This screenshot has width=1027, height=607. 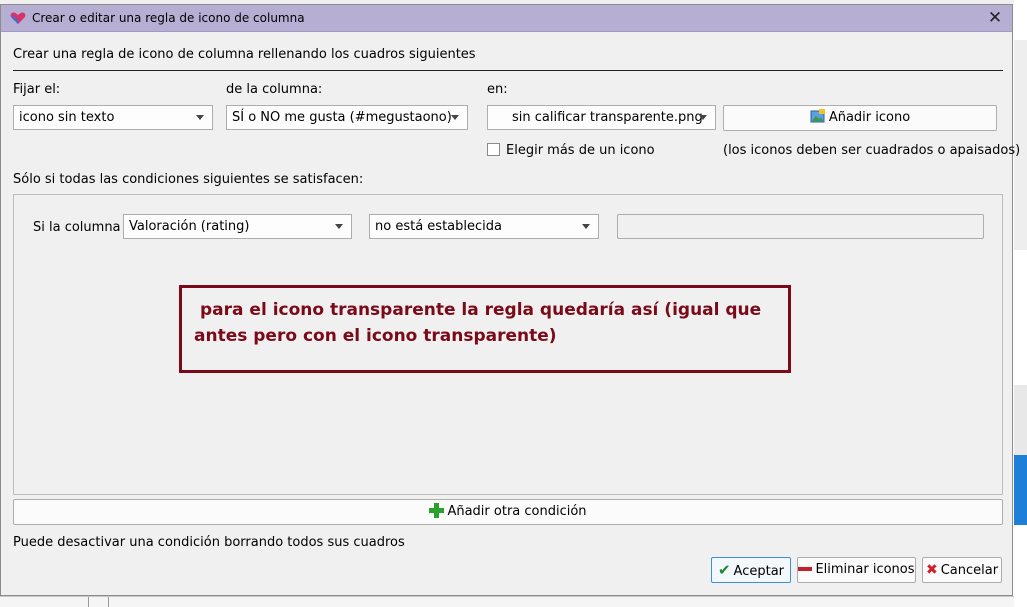 I want to click on column-label: de la columna:, so click(x=274, y=89).